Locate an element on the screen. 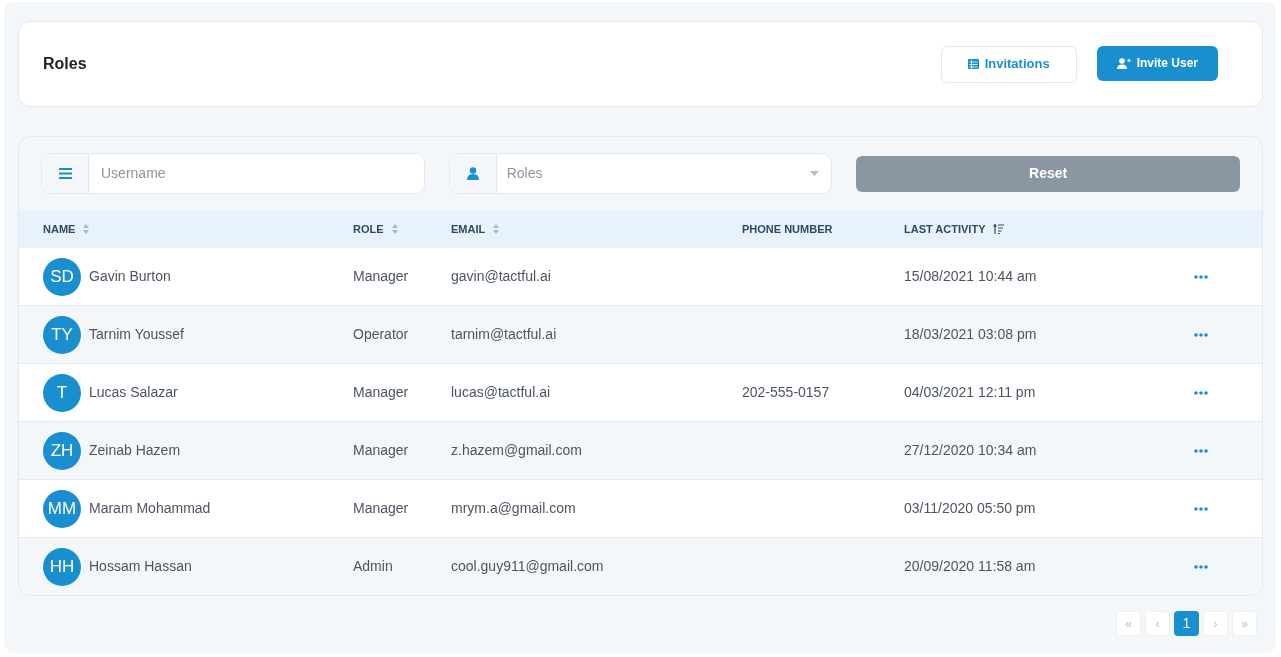  avatar: HH is located at coordinates (62, 566).